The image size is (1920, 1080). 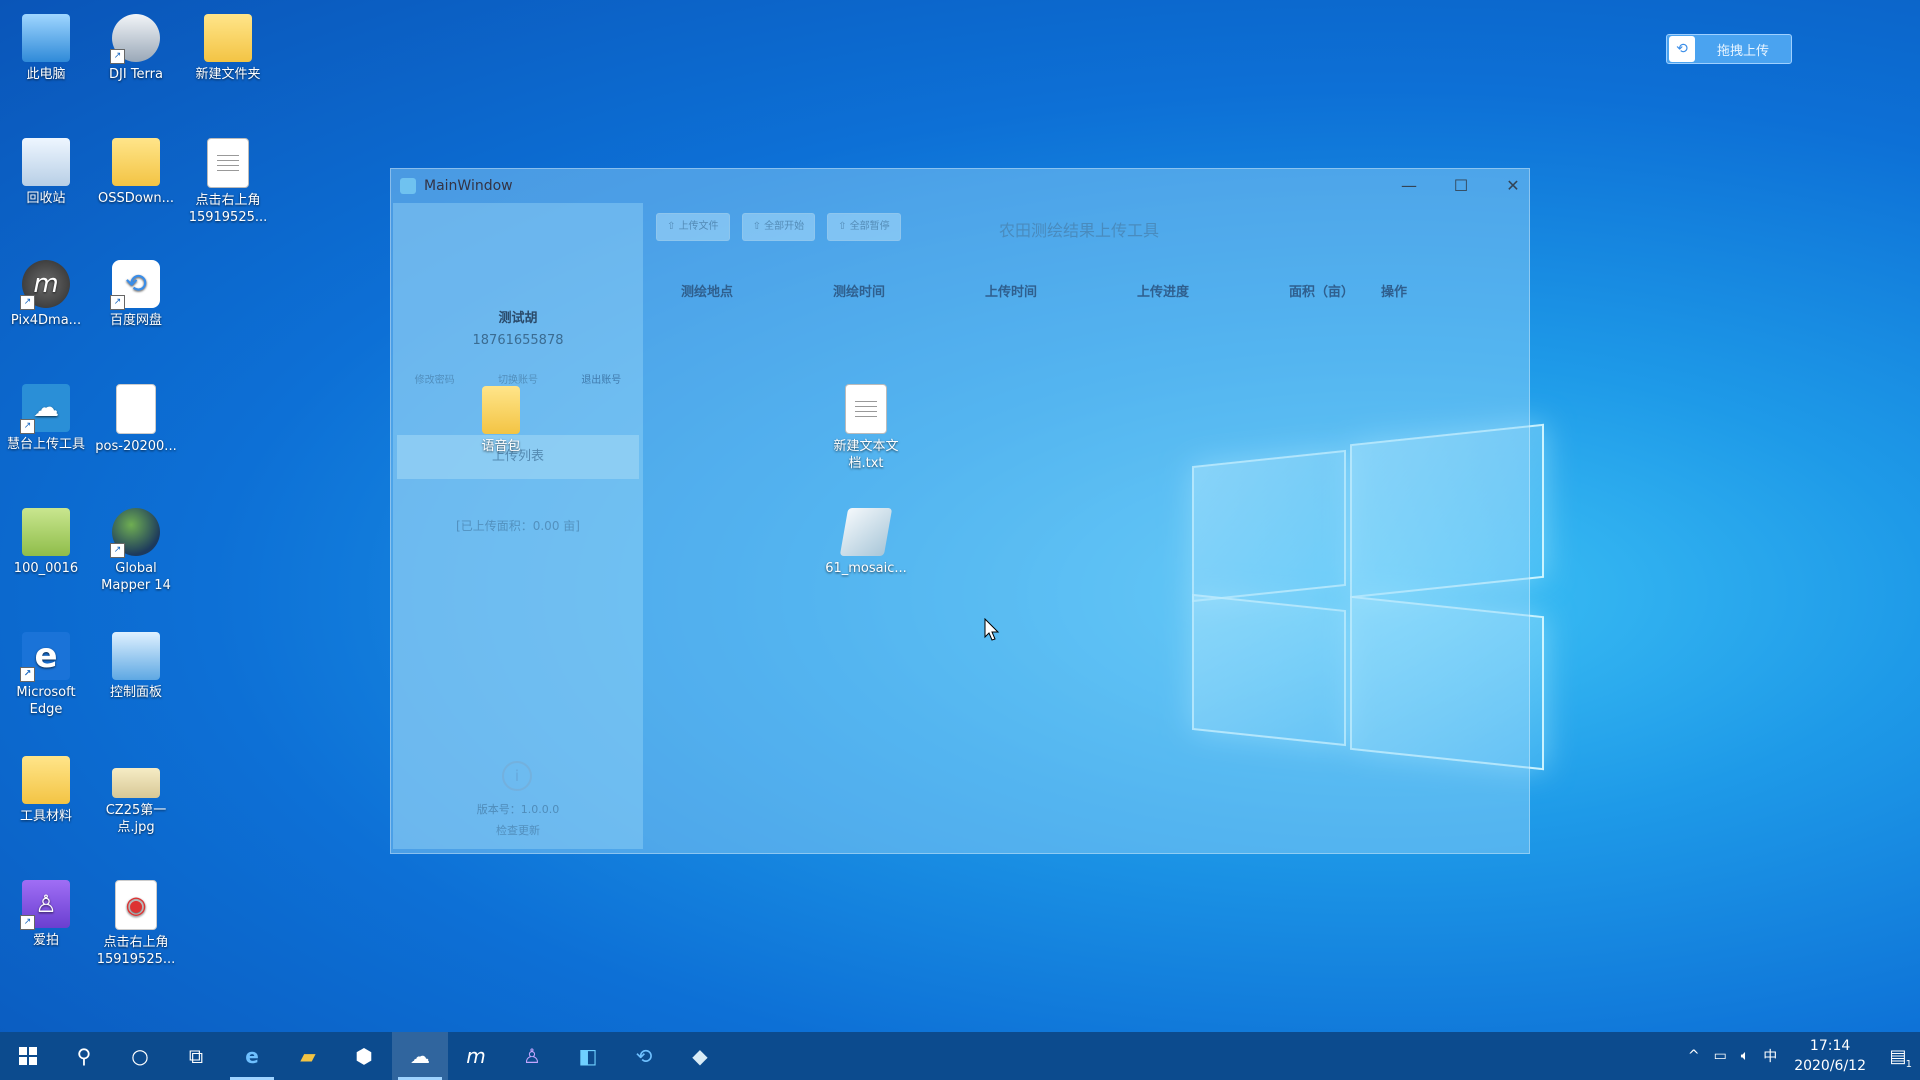 What do you see at coordinates (46, 169) in the screenshot?
I see `desktop-icon-recycle-bin: 回收站` at bounding box center [46, 169].